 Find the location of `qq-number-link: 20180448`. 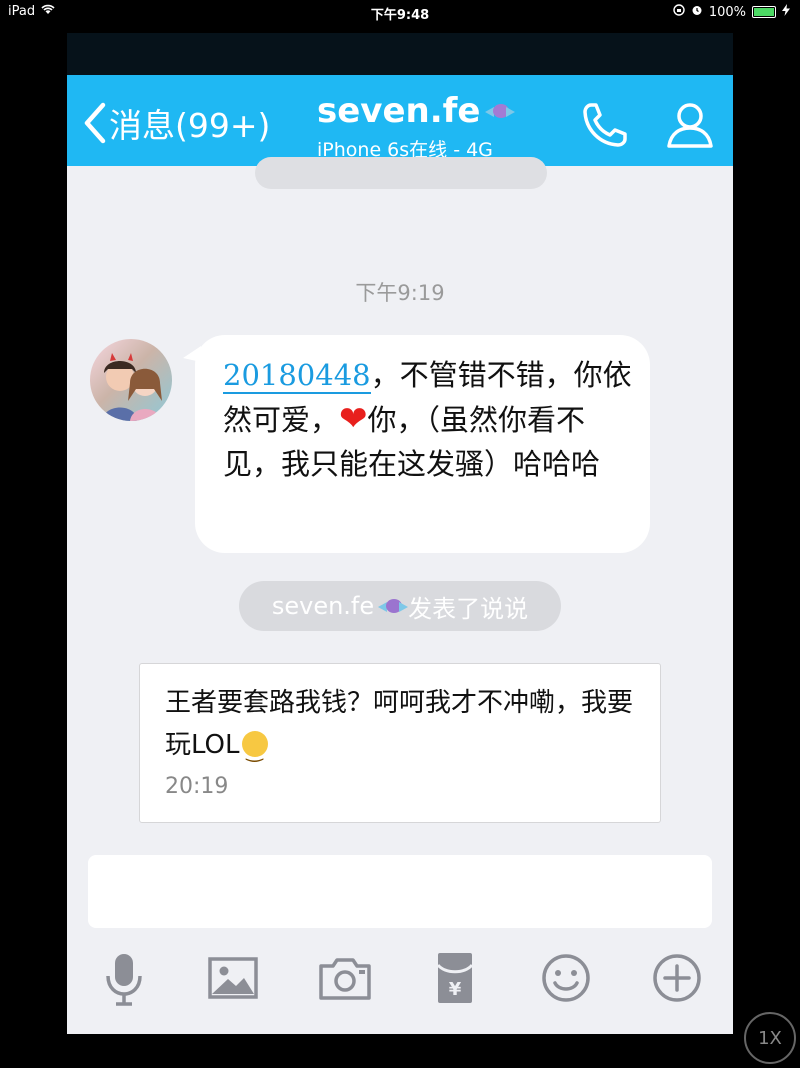

qq-number-link: 20180448 is located at coordinates (297, 376).